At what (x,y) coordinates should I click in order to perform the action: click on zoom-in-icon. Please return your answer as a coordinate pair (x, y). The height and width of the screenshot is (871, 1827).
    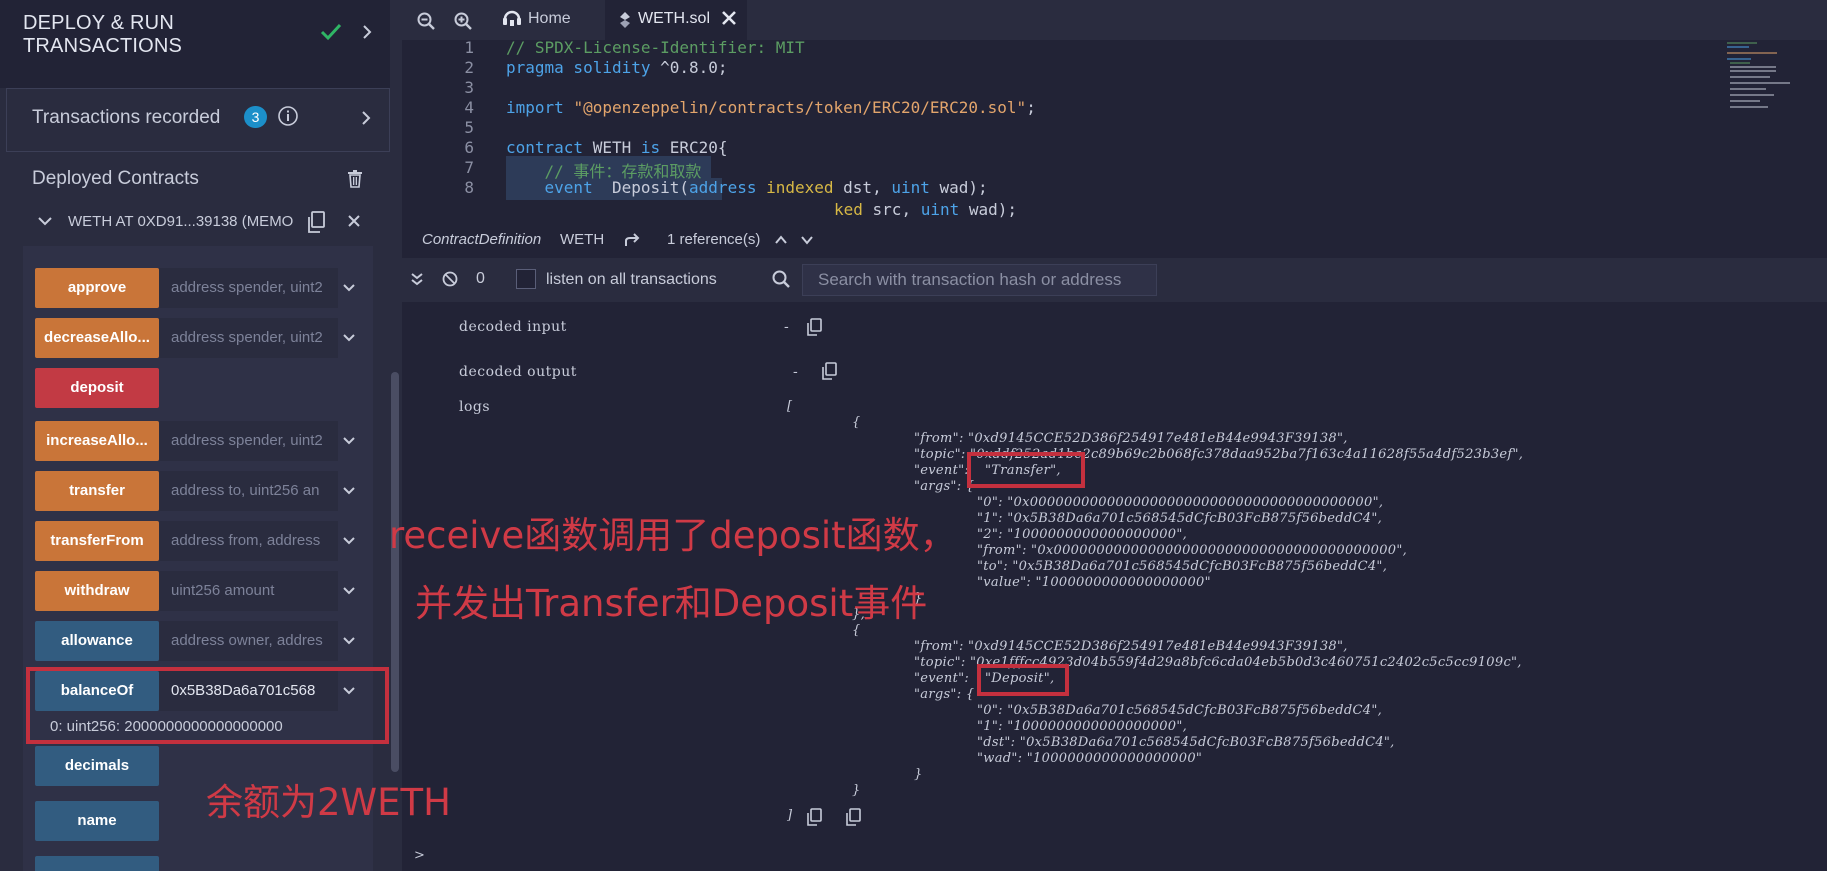
    Looking at the image, I should click on (463, 21).